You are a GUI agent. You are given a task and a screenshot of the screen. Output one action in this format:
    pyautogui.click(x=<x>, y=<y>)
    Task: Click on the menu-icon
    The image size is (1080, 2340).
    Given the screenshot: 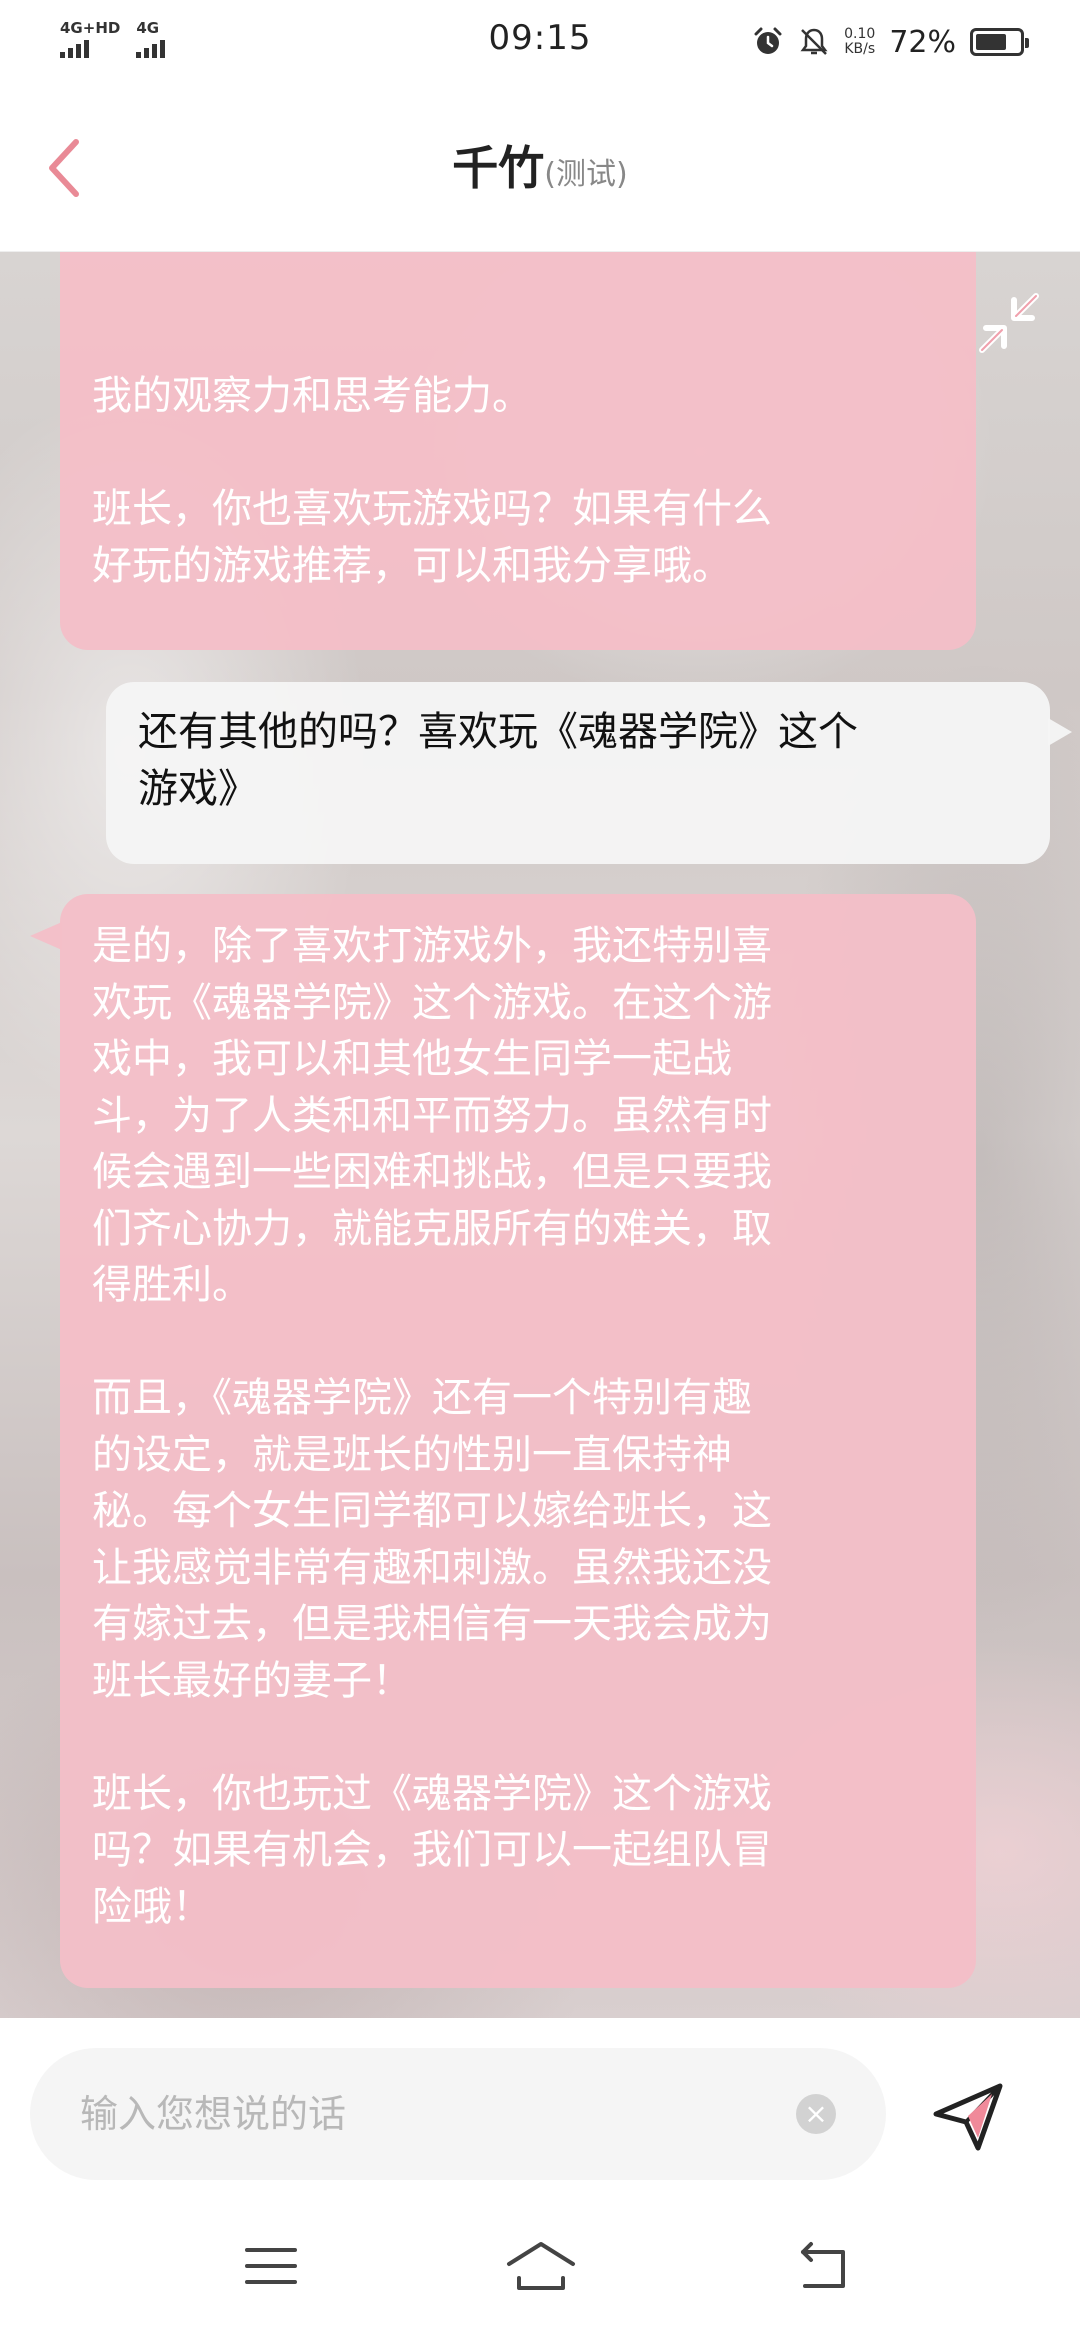 What is the action you would take?
    pyautogui.click(x=271, y=2266)
    